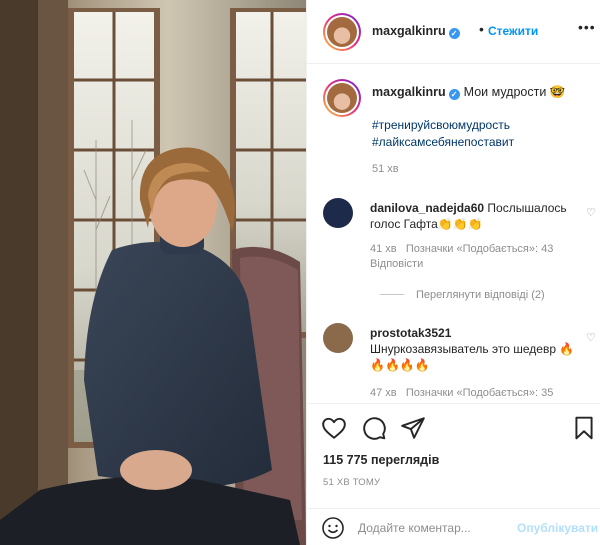 Image resolution: width=600 pixels, height=545 pixels. What do you see at coordinates (342, 98) in the screenshot?
I see `caption-avatar` at bounding box center [342, 98].